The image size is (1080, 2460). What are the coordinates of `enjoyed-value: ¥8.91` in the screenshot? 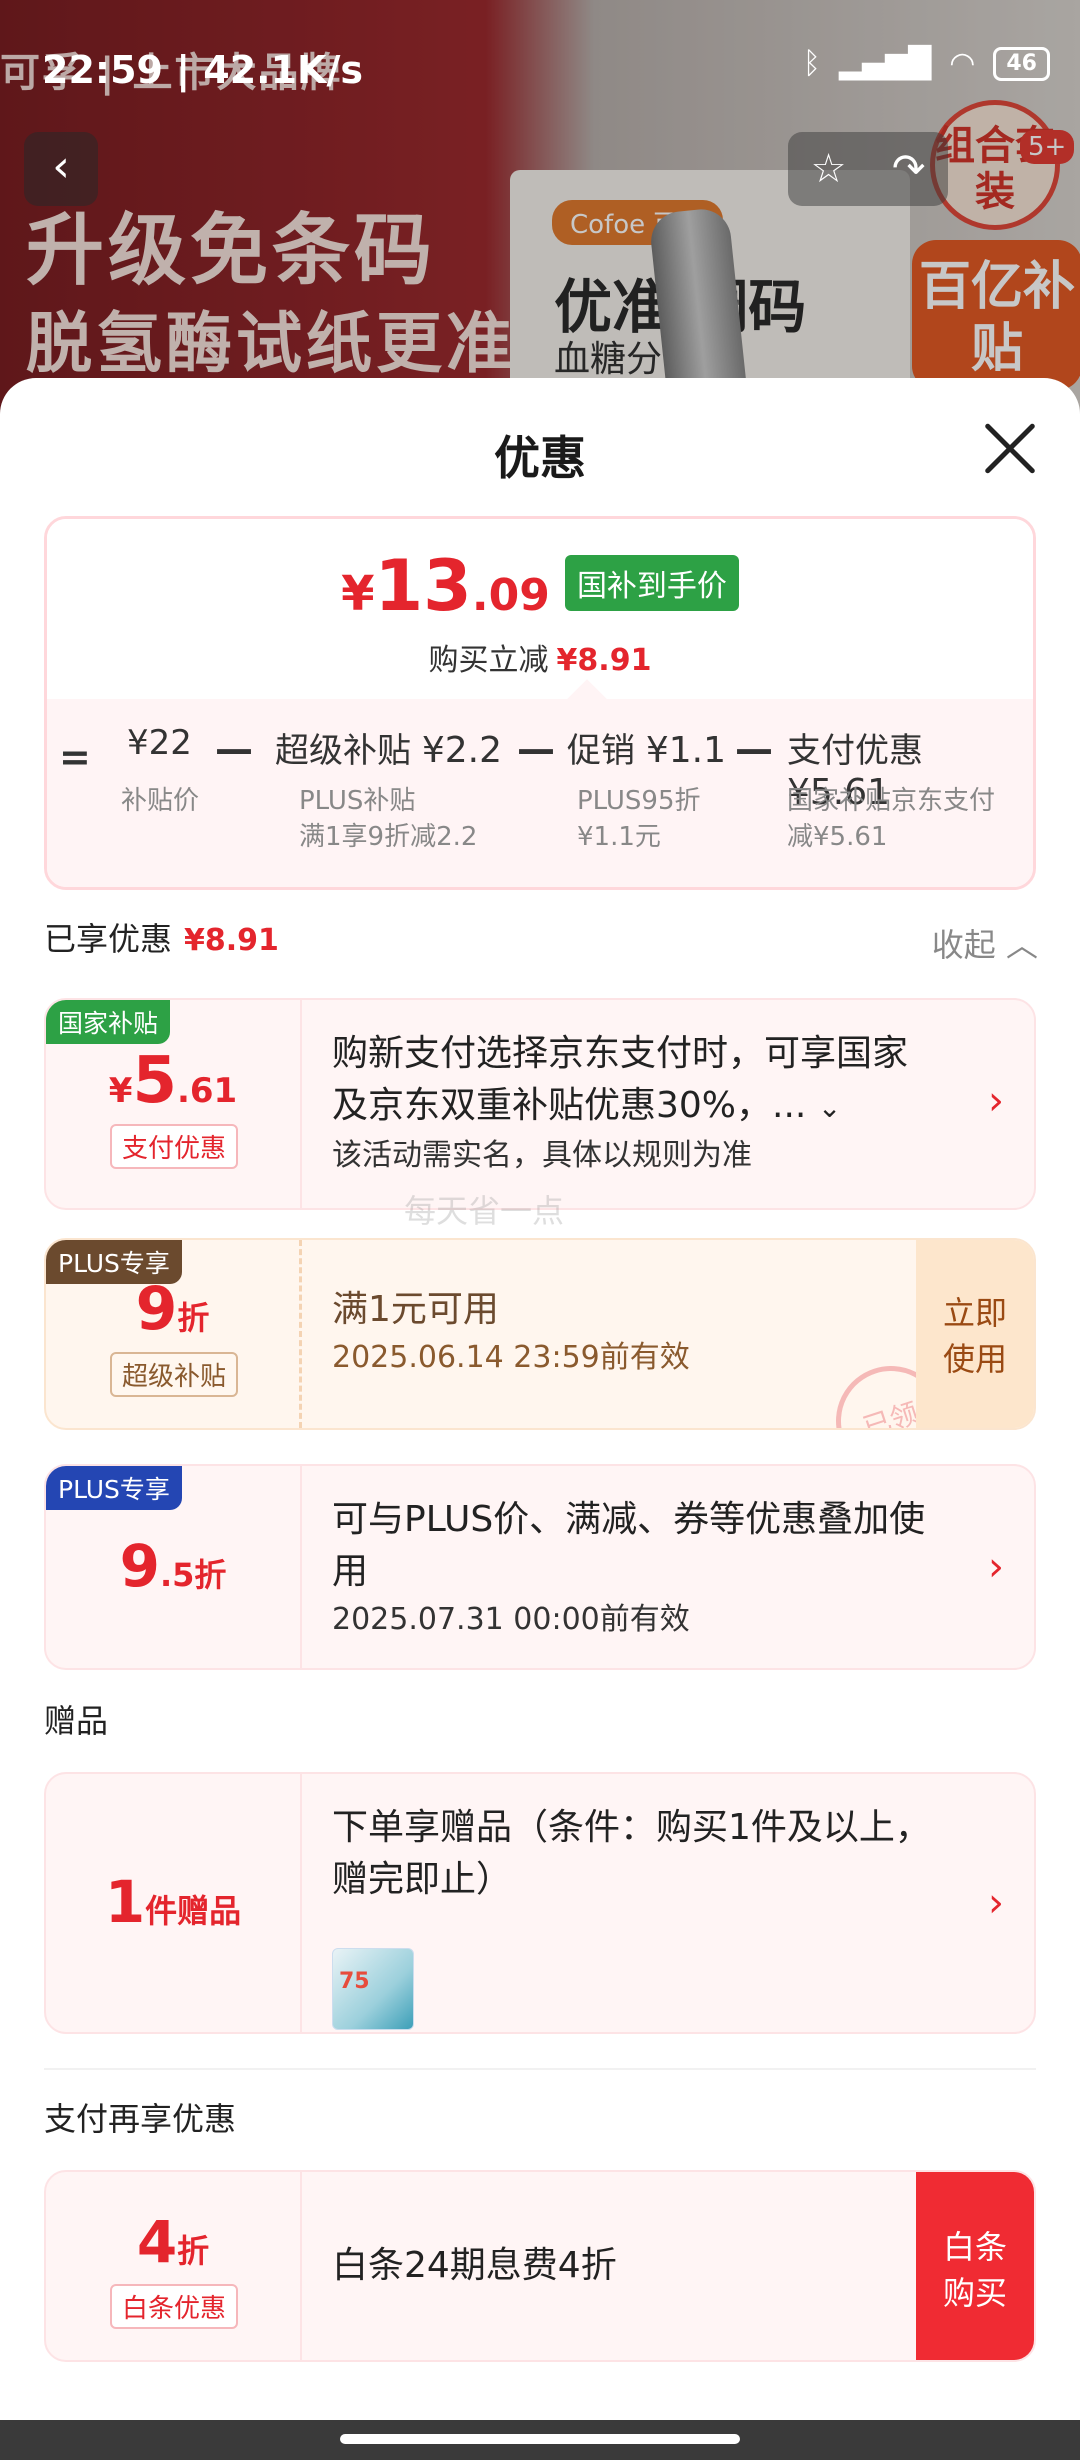 It's located at (231, 940).